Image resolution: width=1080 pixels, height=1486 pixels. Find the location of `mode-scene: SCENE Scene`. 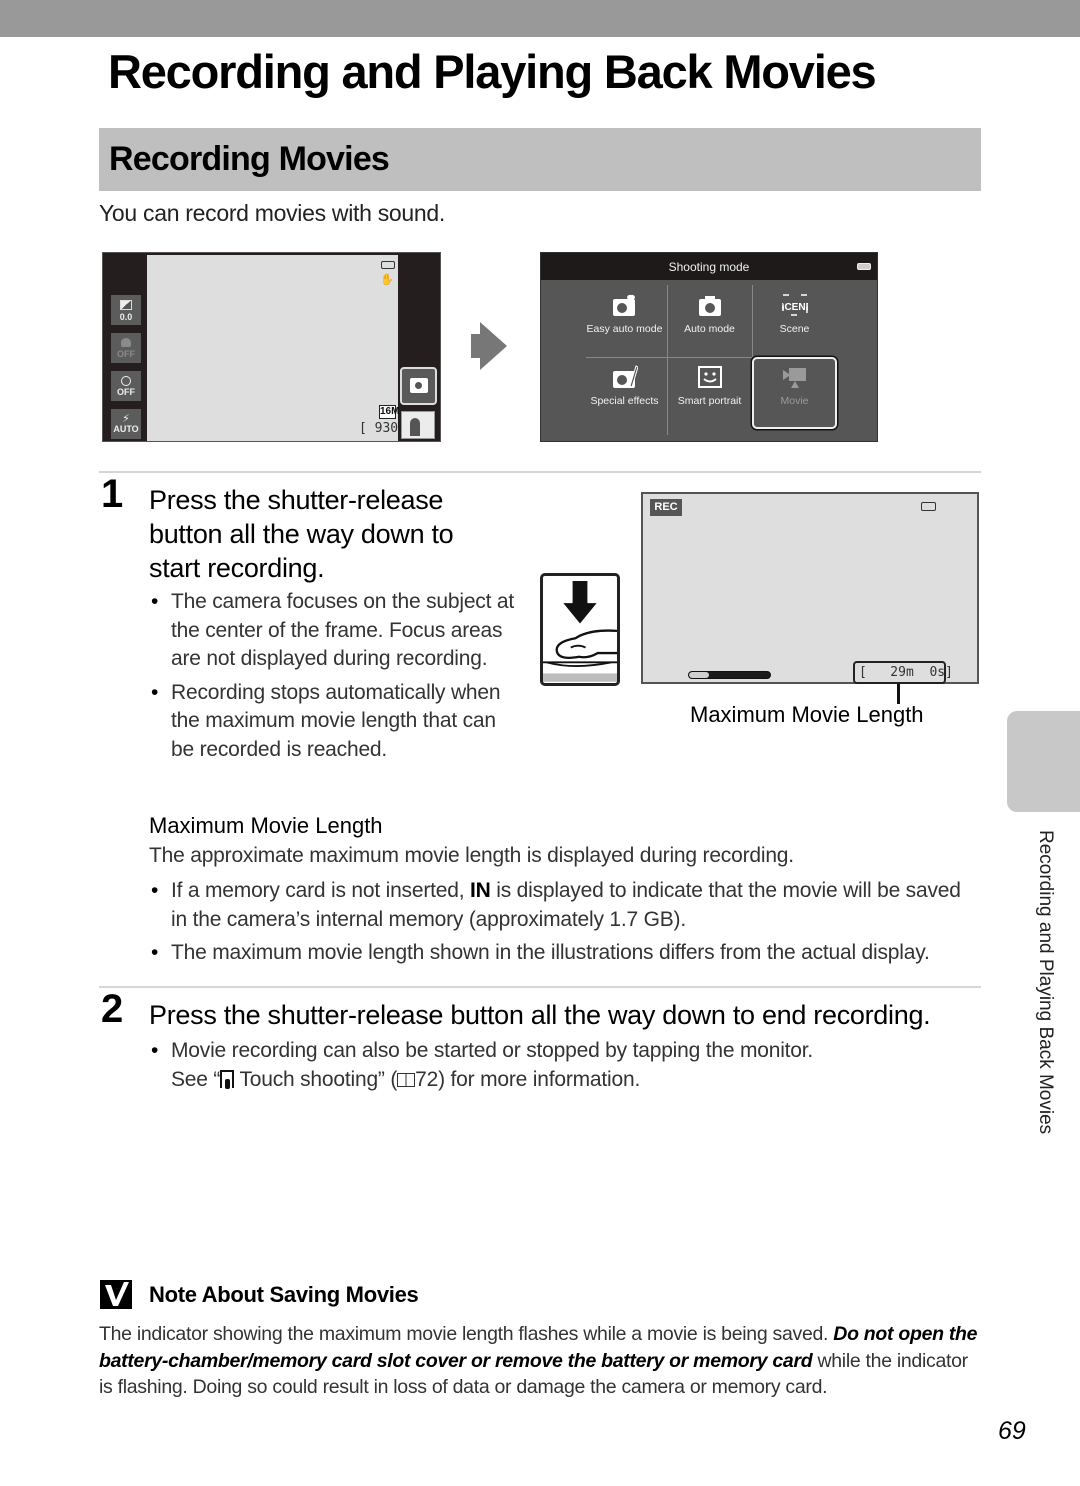

mode-scene: SCENE Scene is located at coordinates (794, 320).